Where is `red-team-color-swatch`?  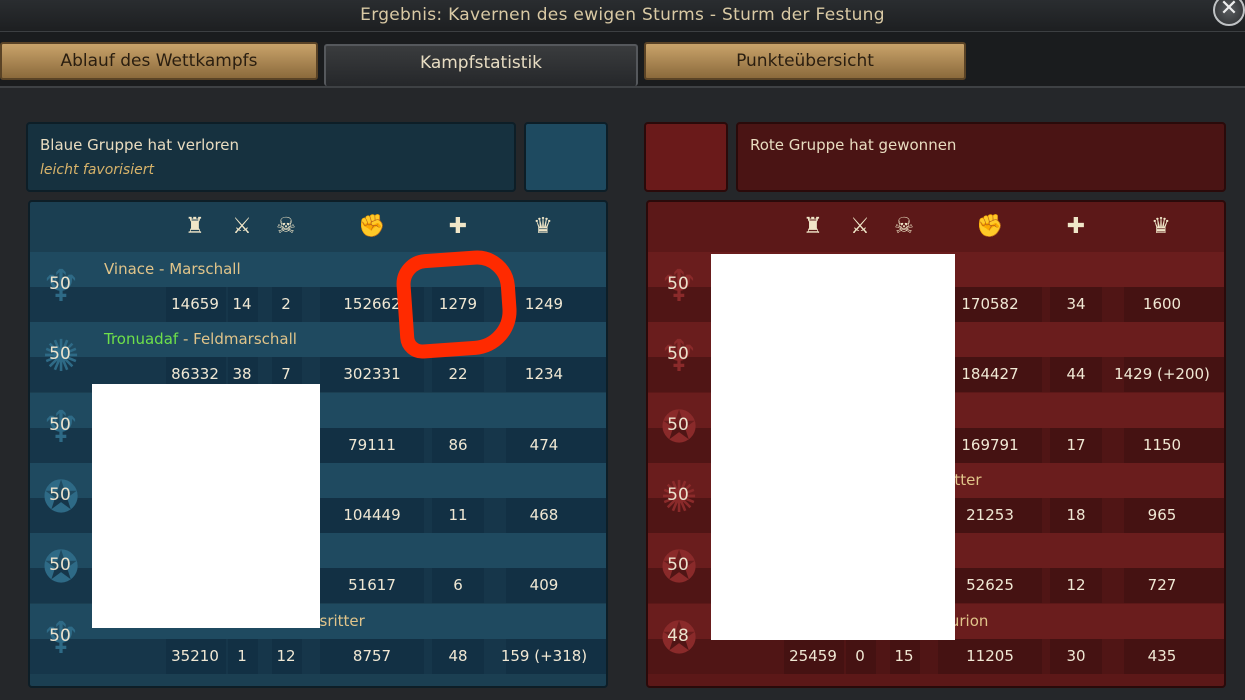 red-team-color-swatch is located at coordinates (686, 157).